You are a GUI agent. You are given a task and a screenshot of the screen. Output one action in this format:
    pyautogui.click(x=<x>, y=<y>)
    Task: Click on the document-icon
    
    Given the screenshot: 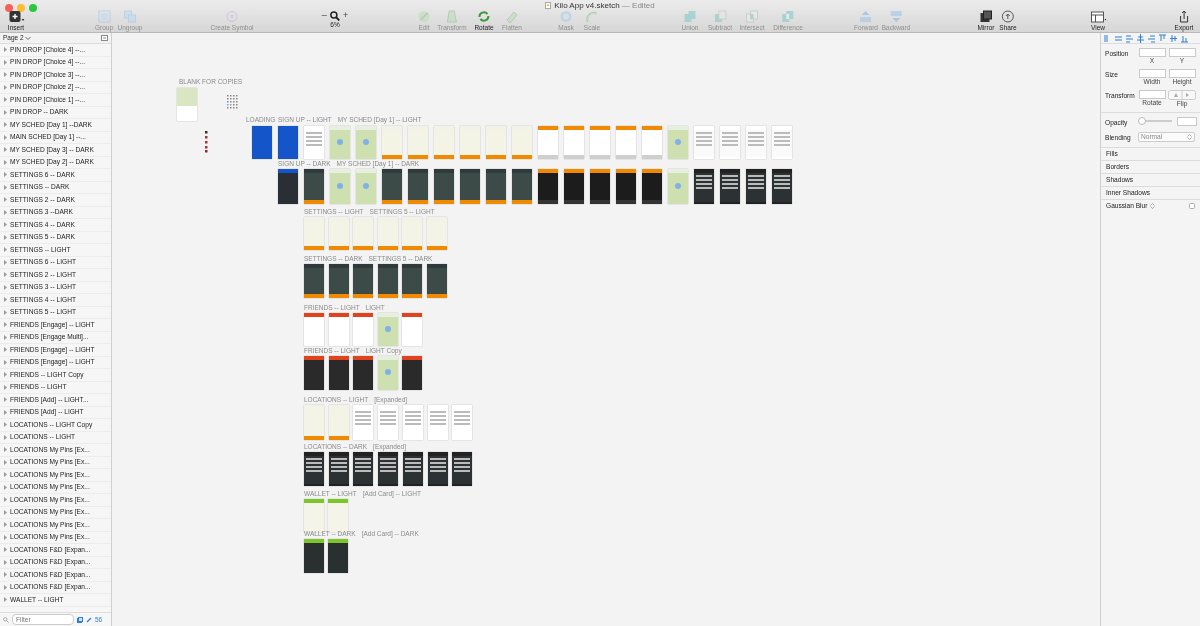 What is the action you would take?
    pyautogui.click(x=548, y=6)
    